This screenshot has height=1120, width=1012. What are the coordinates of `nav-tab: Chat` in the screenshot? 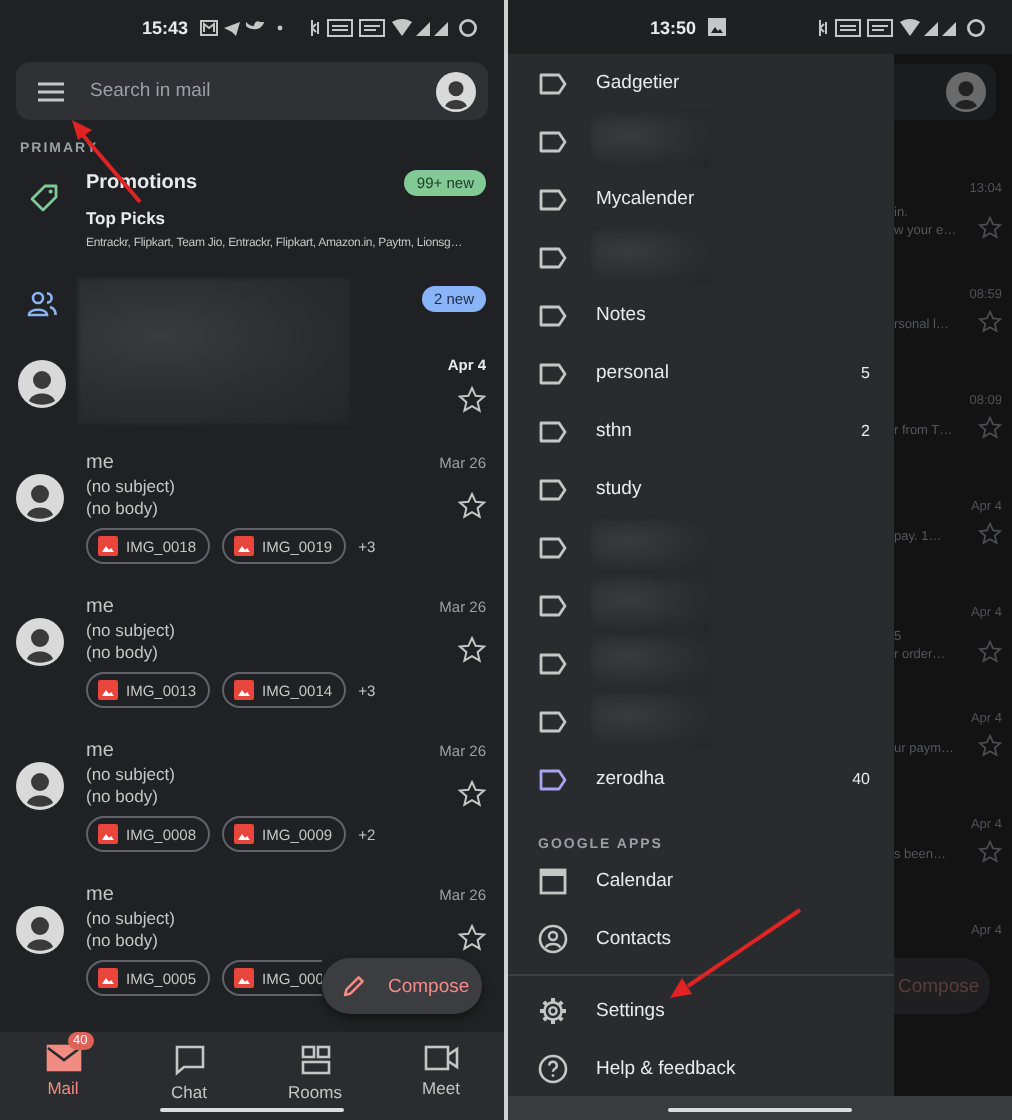 It's located at (189, 1065).